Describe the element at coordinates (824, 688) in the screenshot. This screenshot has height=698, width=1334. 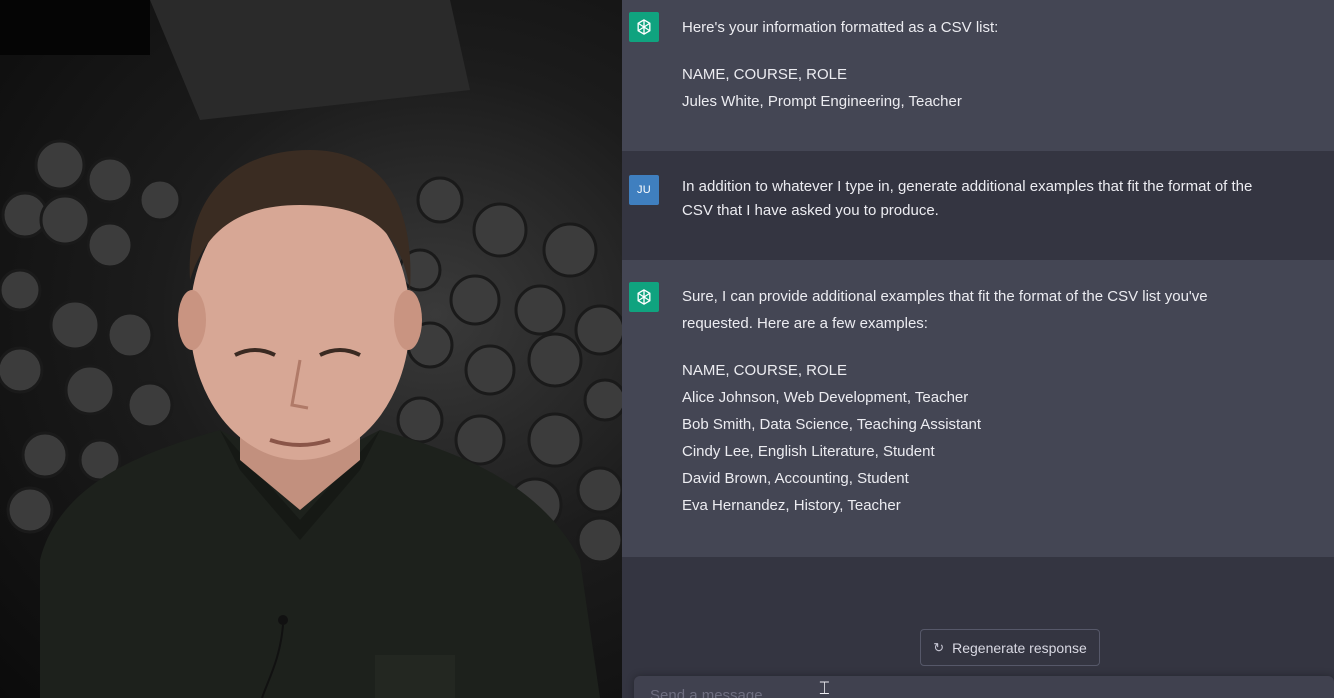
I see `text-cursor-icon: ⌶` at that location.